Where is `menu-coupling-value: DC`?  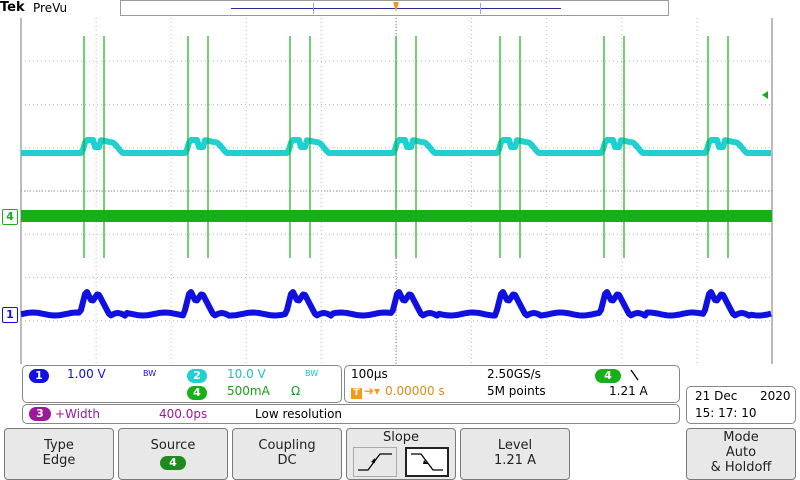
menu-coupling-value: DC is located at coordinates (287, 460).